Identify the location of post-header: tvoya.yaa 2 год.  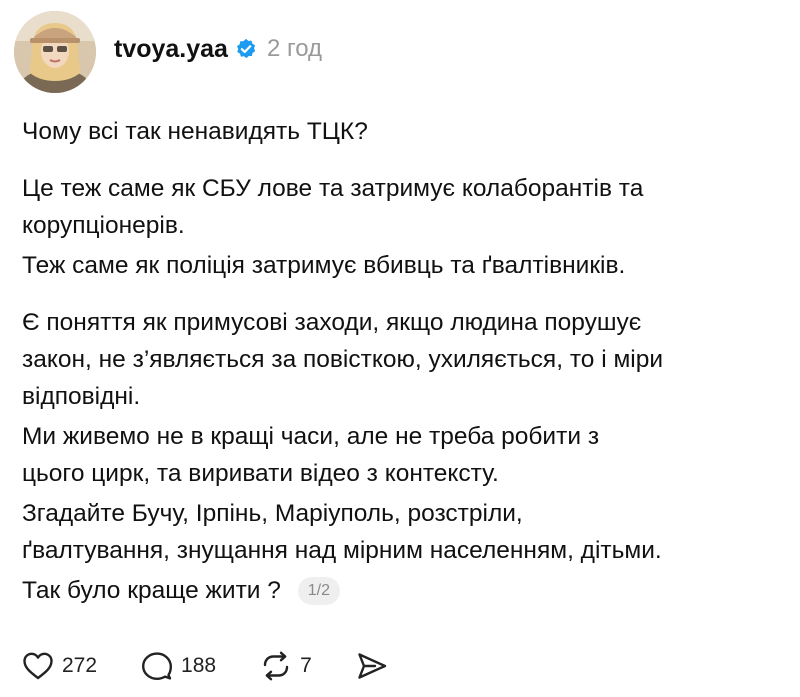
(168, 52).